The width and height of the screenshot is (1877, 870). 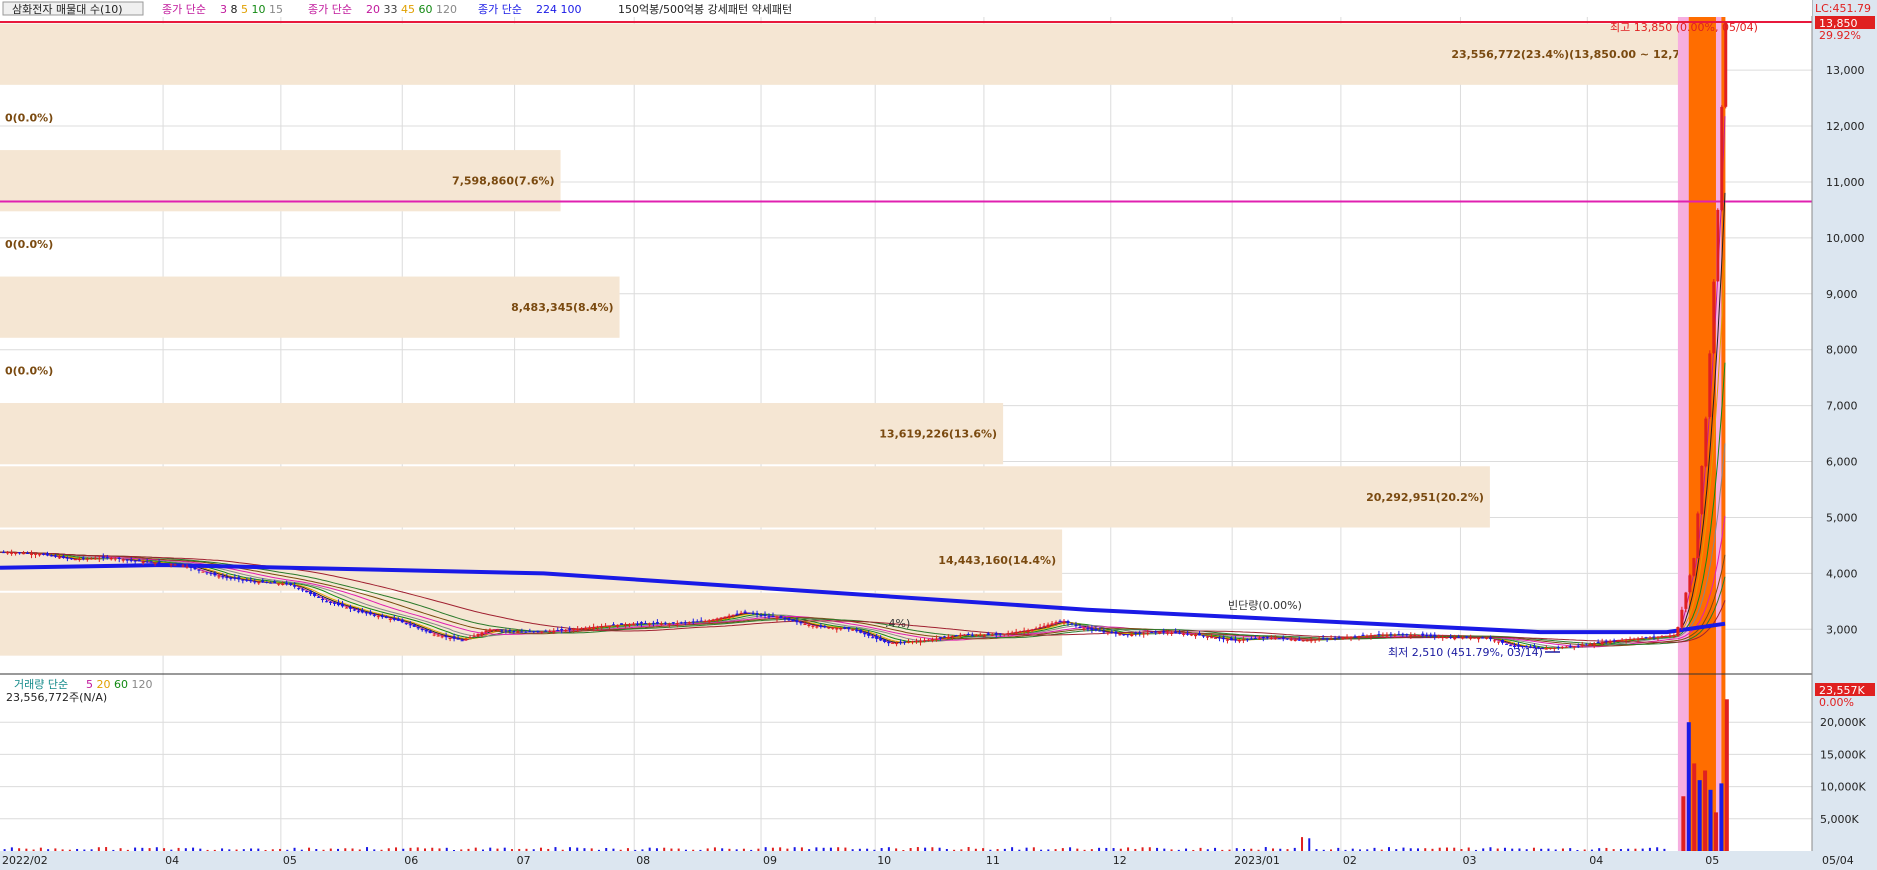 What do you see at coordinates (276, 9) in the screenshot?
I see `legend-period: 15` at bounding box center [276, 9].